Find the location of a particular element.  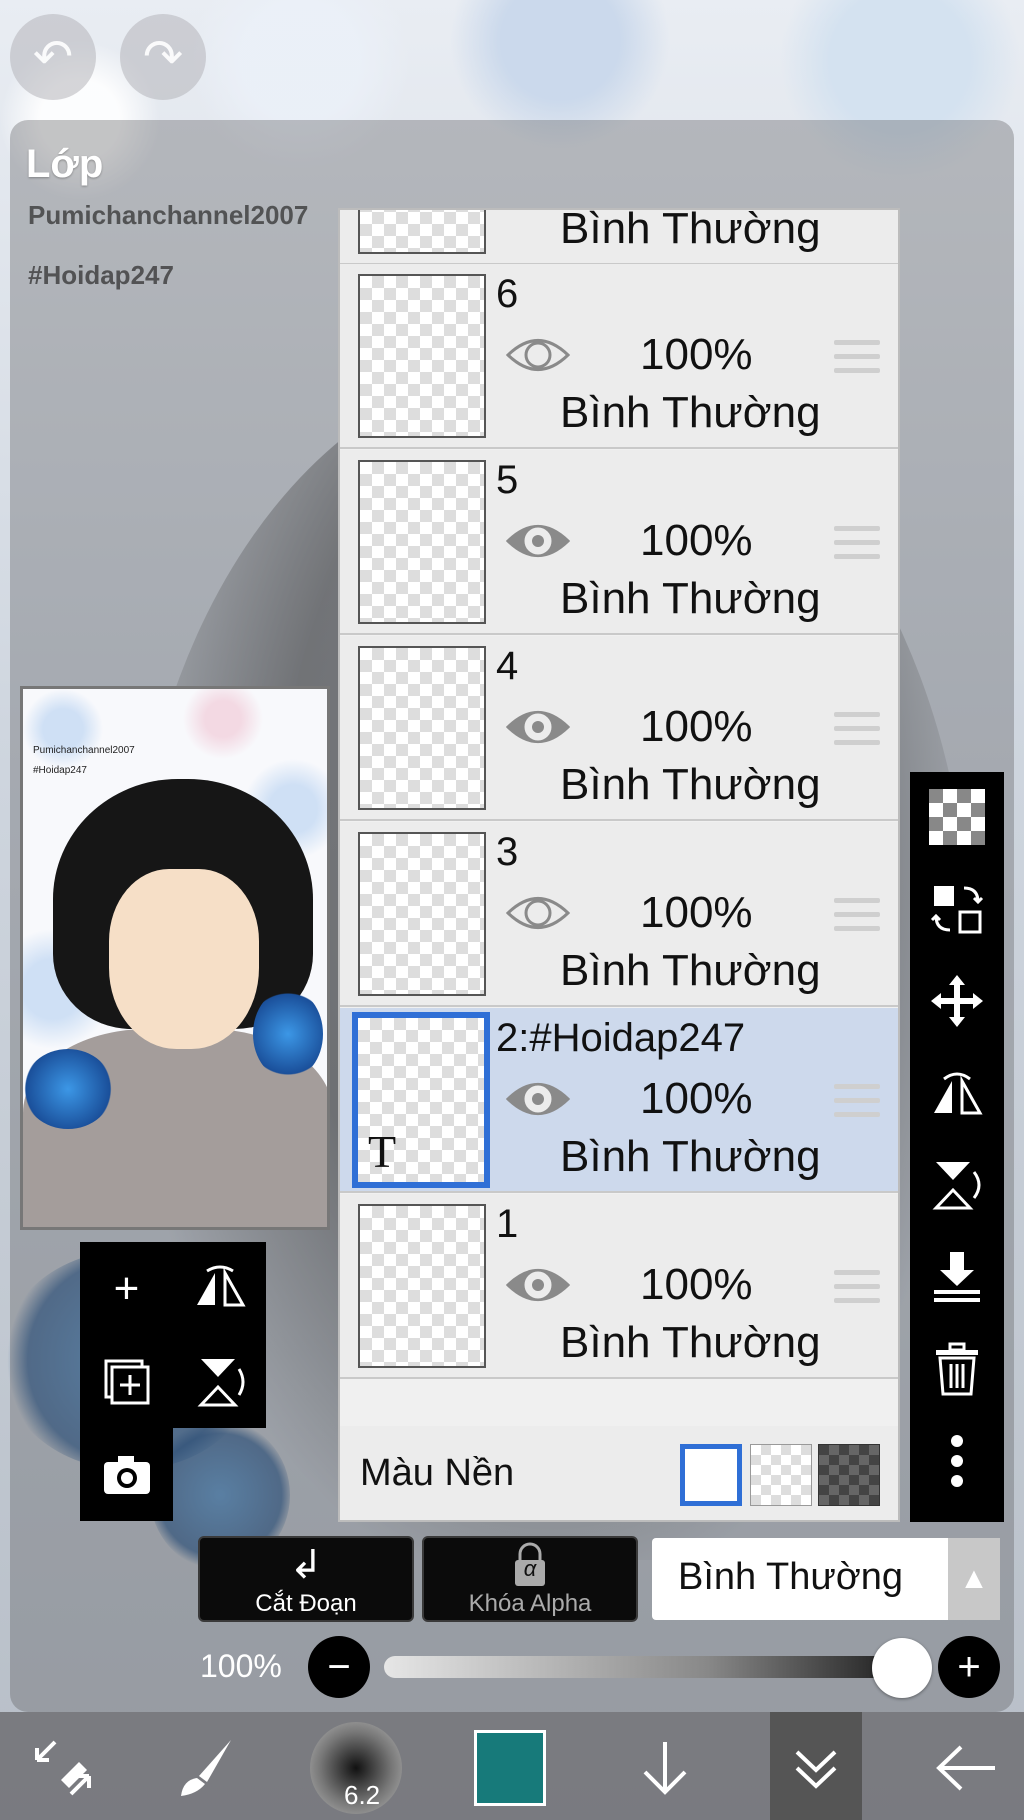

add-layer-button: + is located at coordinates (126, 1288).